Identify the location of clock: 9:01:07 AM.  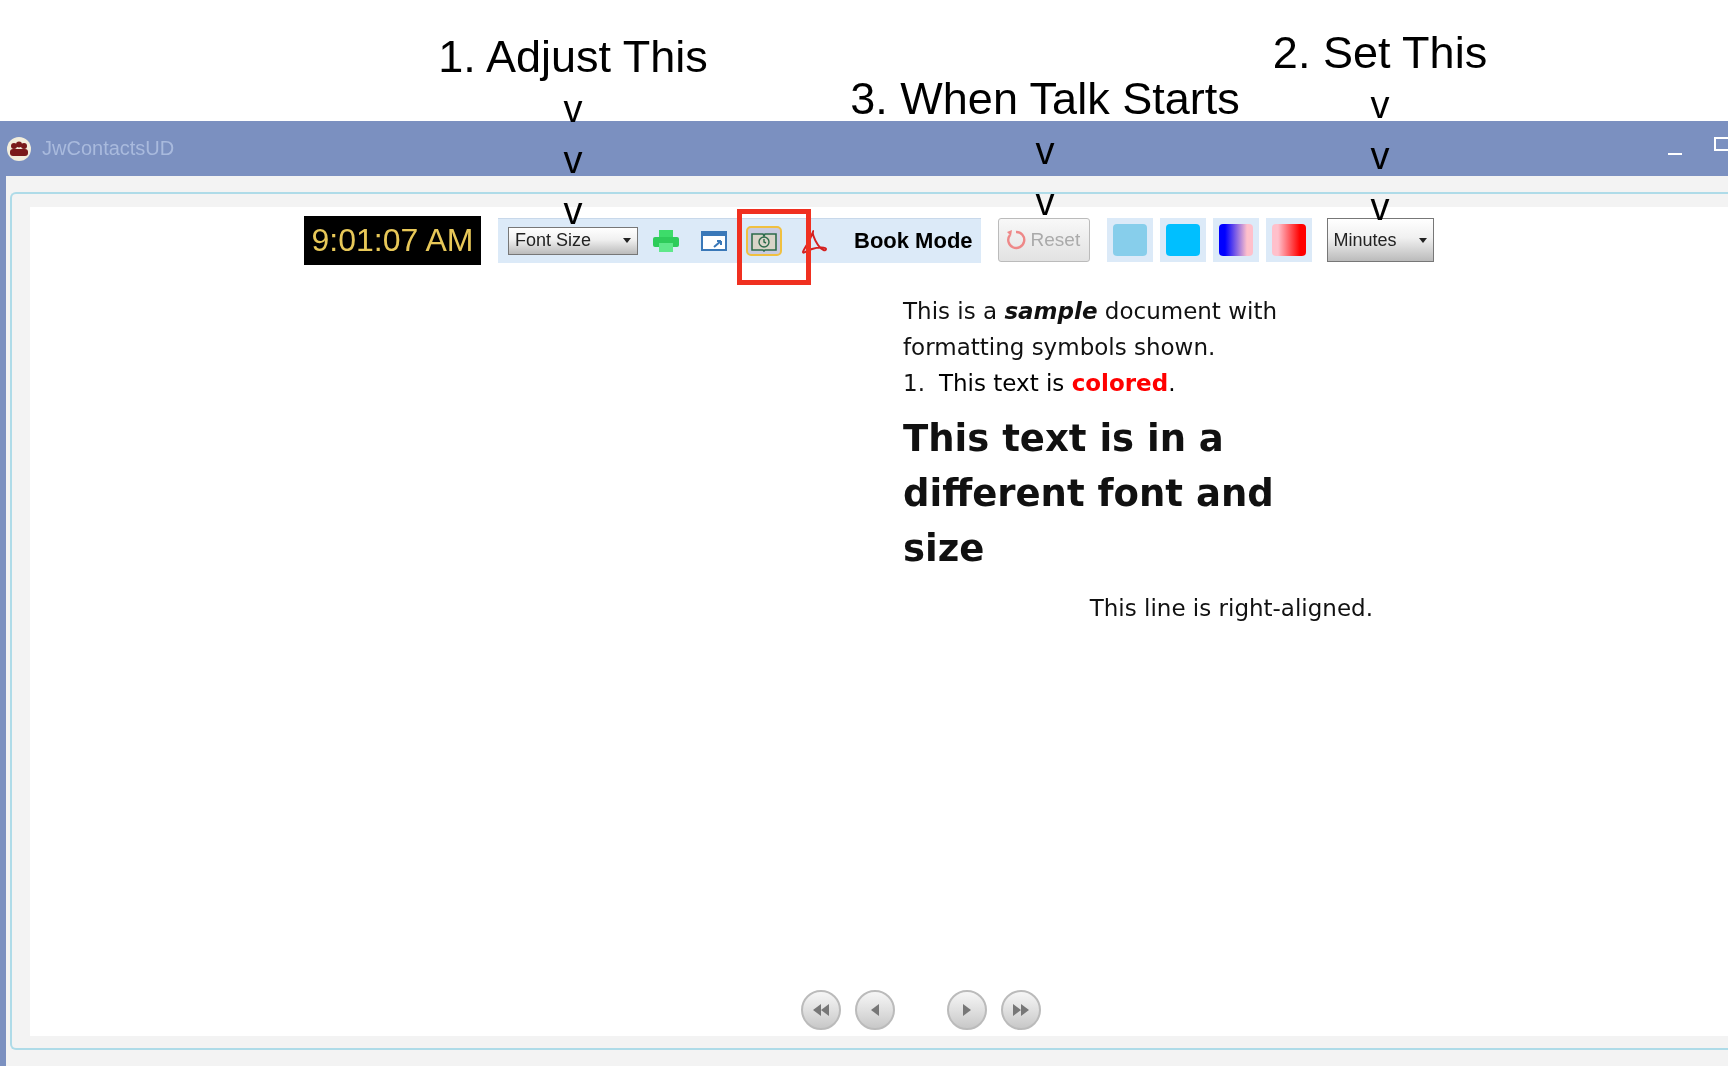
(392, 240).